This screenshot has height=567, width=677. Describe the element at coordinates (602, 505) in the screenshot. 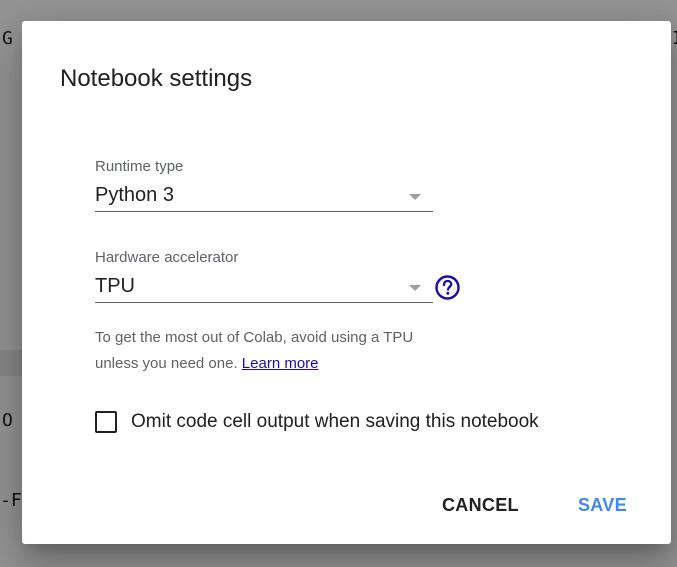

I see `save-button: SAVE` at that location.